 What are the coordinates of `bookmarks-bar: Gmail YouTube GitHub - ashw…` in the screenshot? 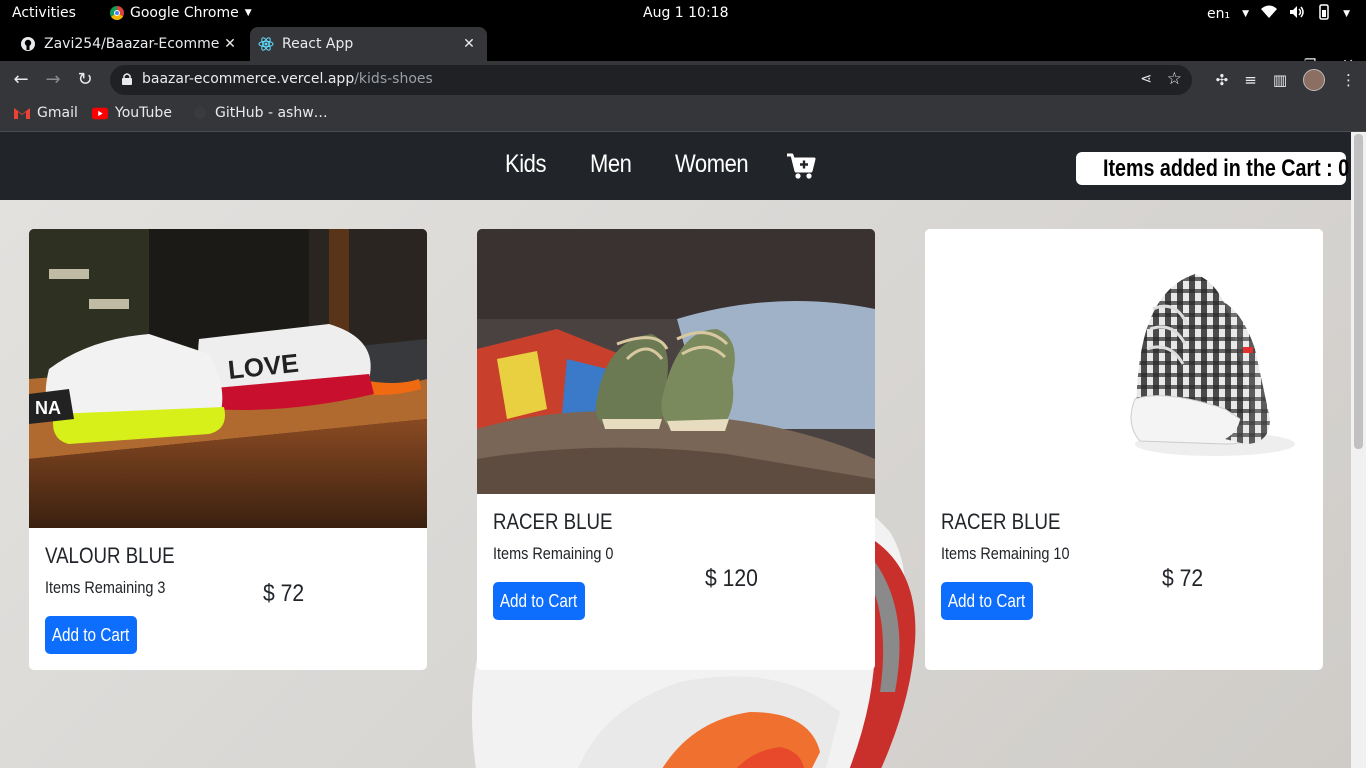 It's located at (683, 115).